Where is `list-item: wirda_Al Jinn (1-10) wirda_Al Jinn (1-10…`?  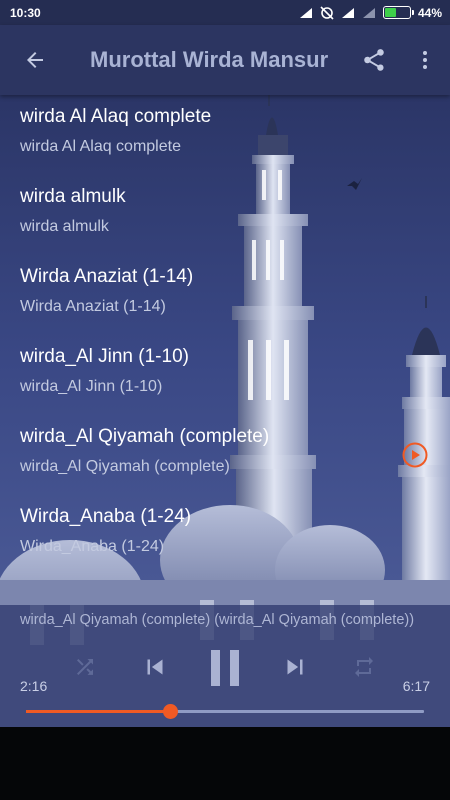
list-item: wirda_Al Jinn (1-10) wirda_Al Jinn (1-10… is located at coordinates (225, 375).